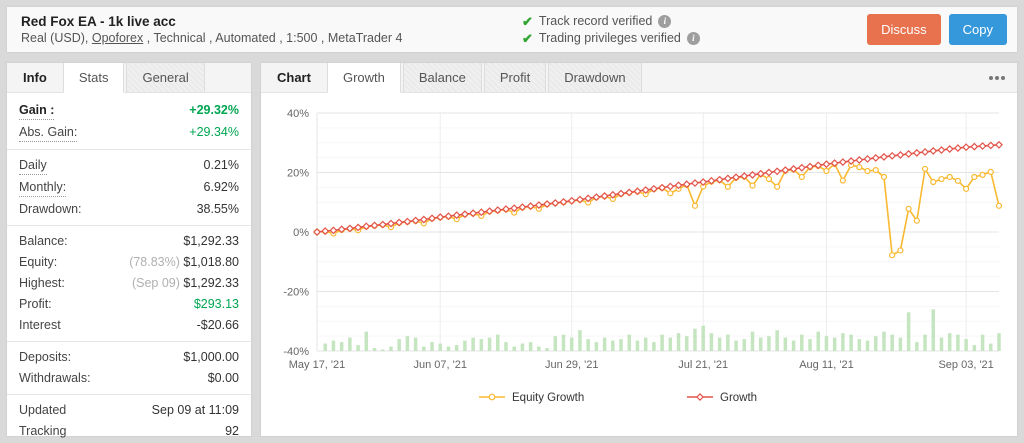  What do you see at coordinates (43, 188) in the screenshot?
I see `stat-label: Monthly:` at bounding box center [43, 188].